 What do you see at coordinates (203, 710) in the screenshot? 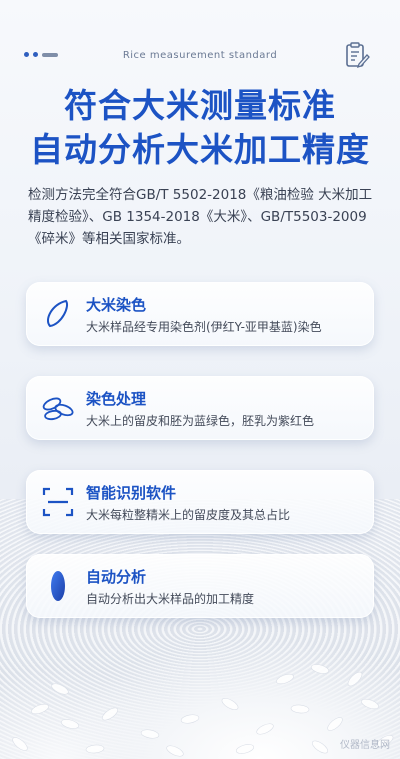
I see `rice-pile-image` at bounding box center [203, 710].